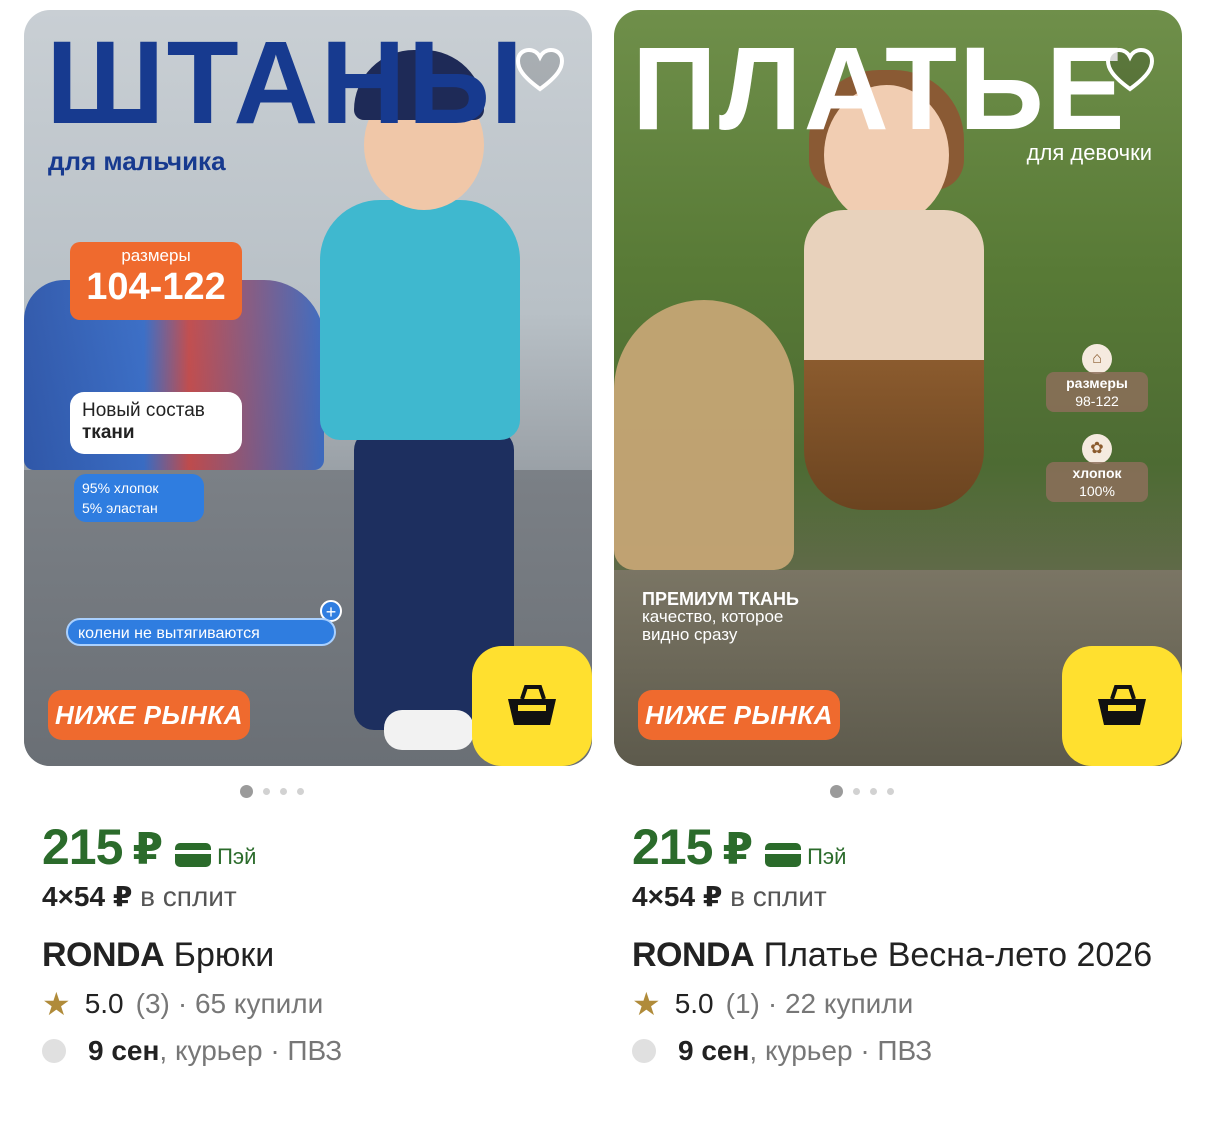 This screenshot has height=1124, width=1206. I want to click on rating-row: ★ 5.0 (1) · 22 купили, so click(907, 1004).